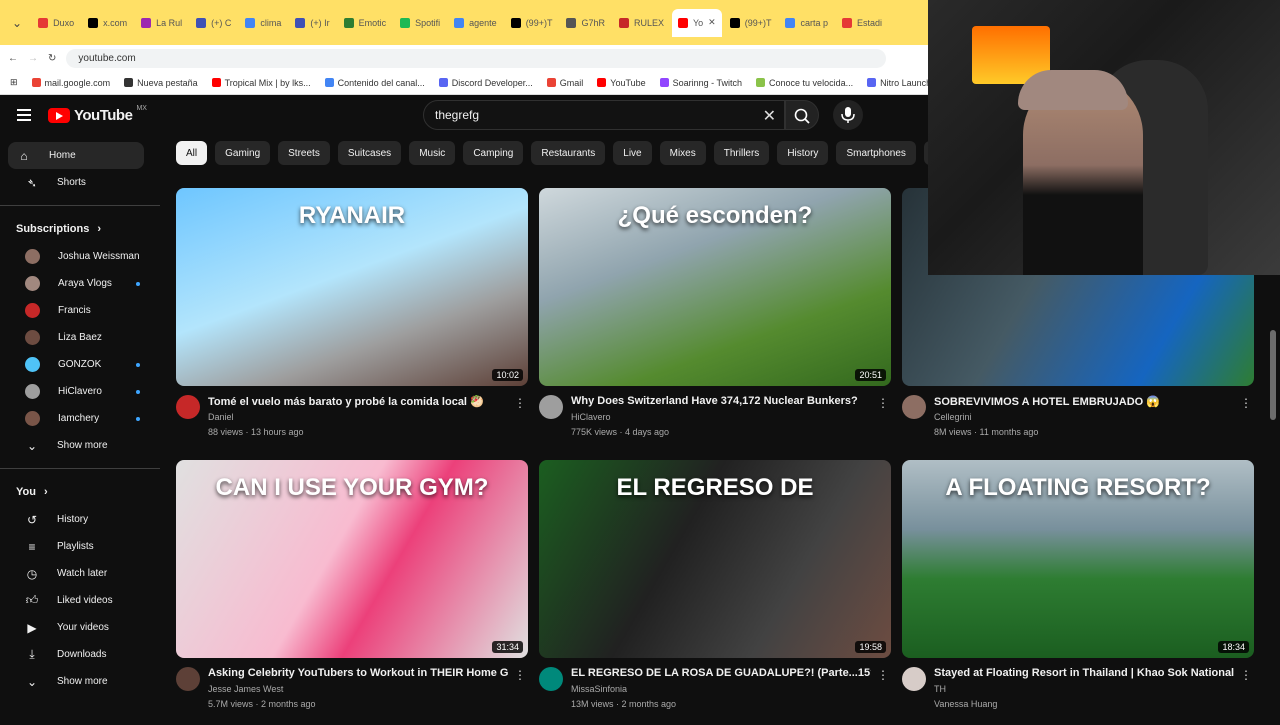  I want to click on browser-tab: (+) C, so click(213, 23).